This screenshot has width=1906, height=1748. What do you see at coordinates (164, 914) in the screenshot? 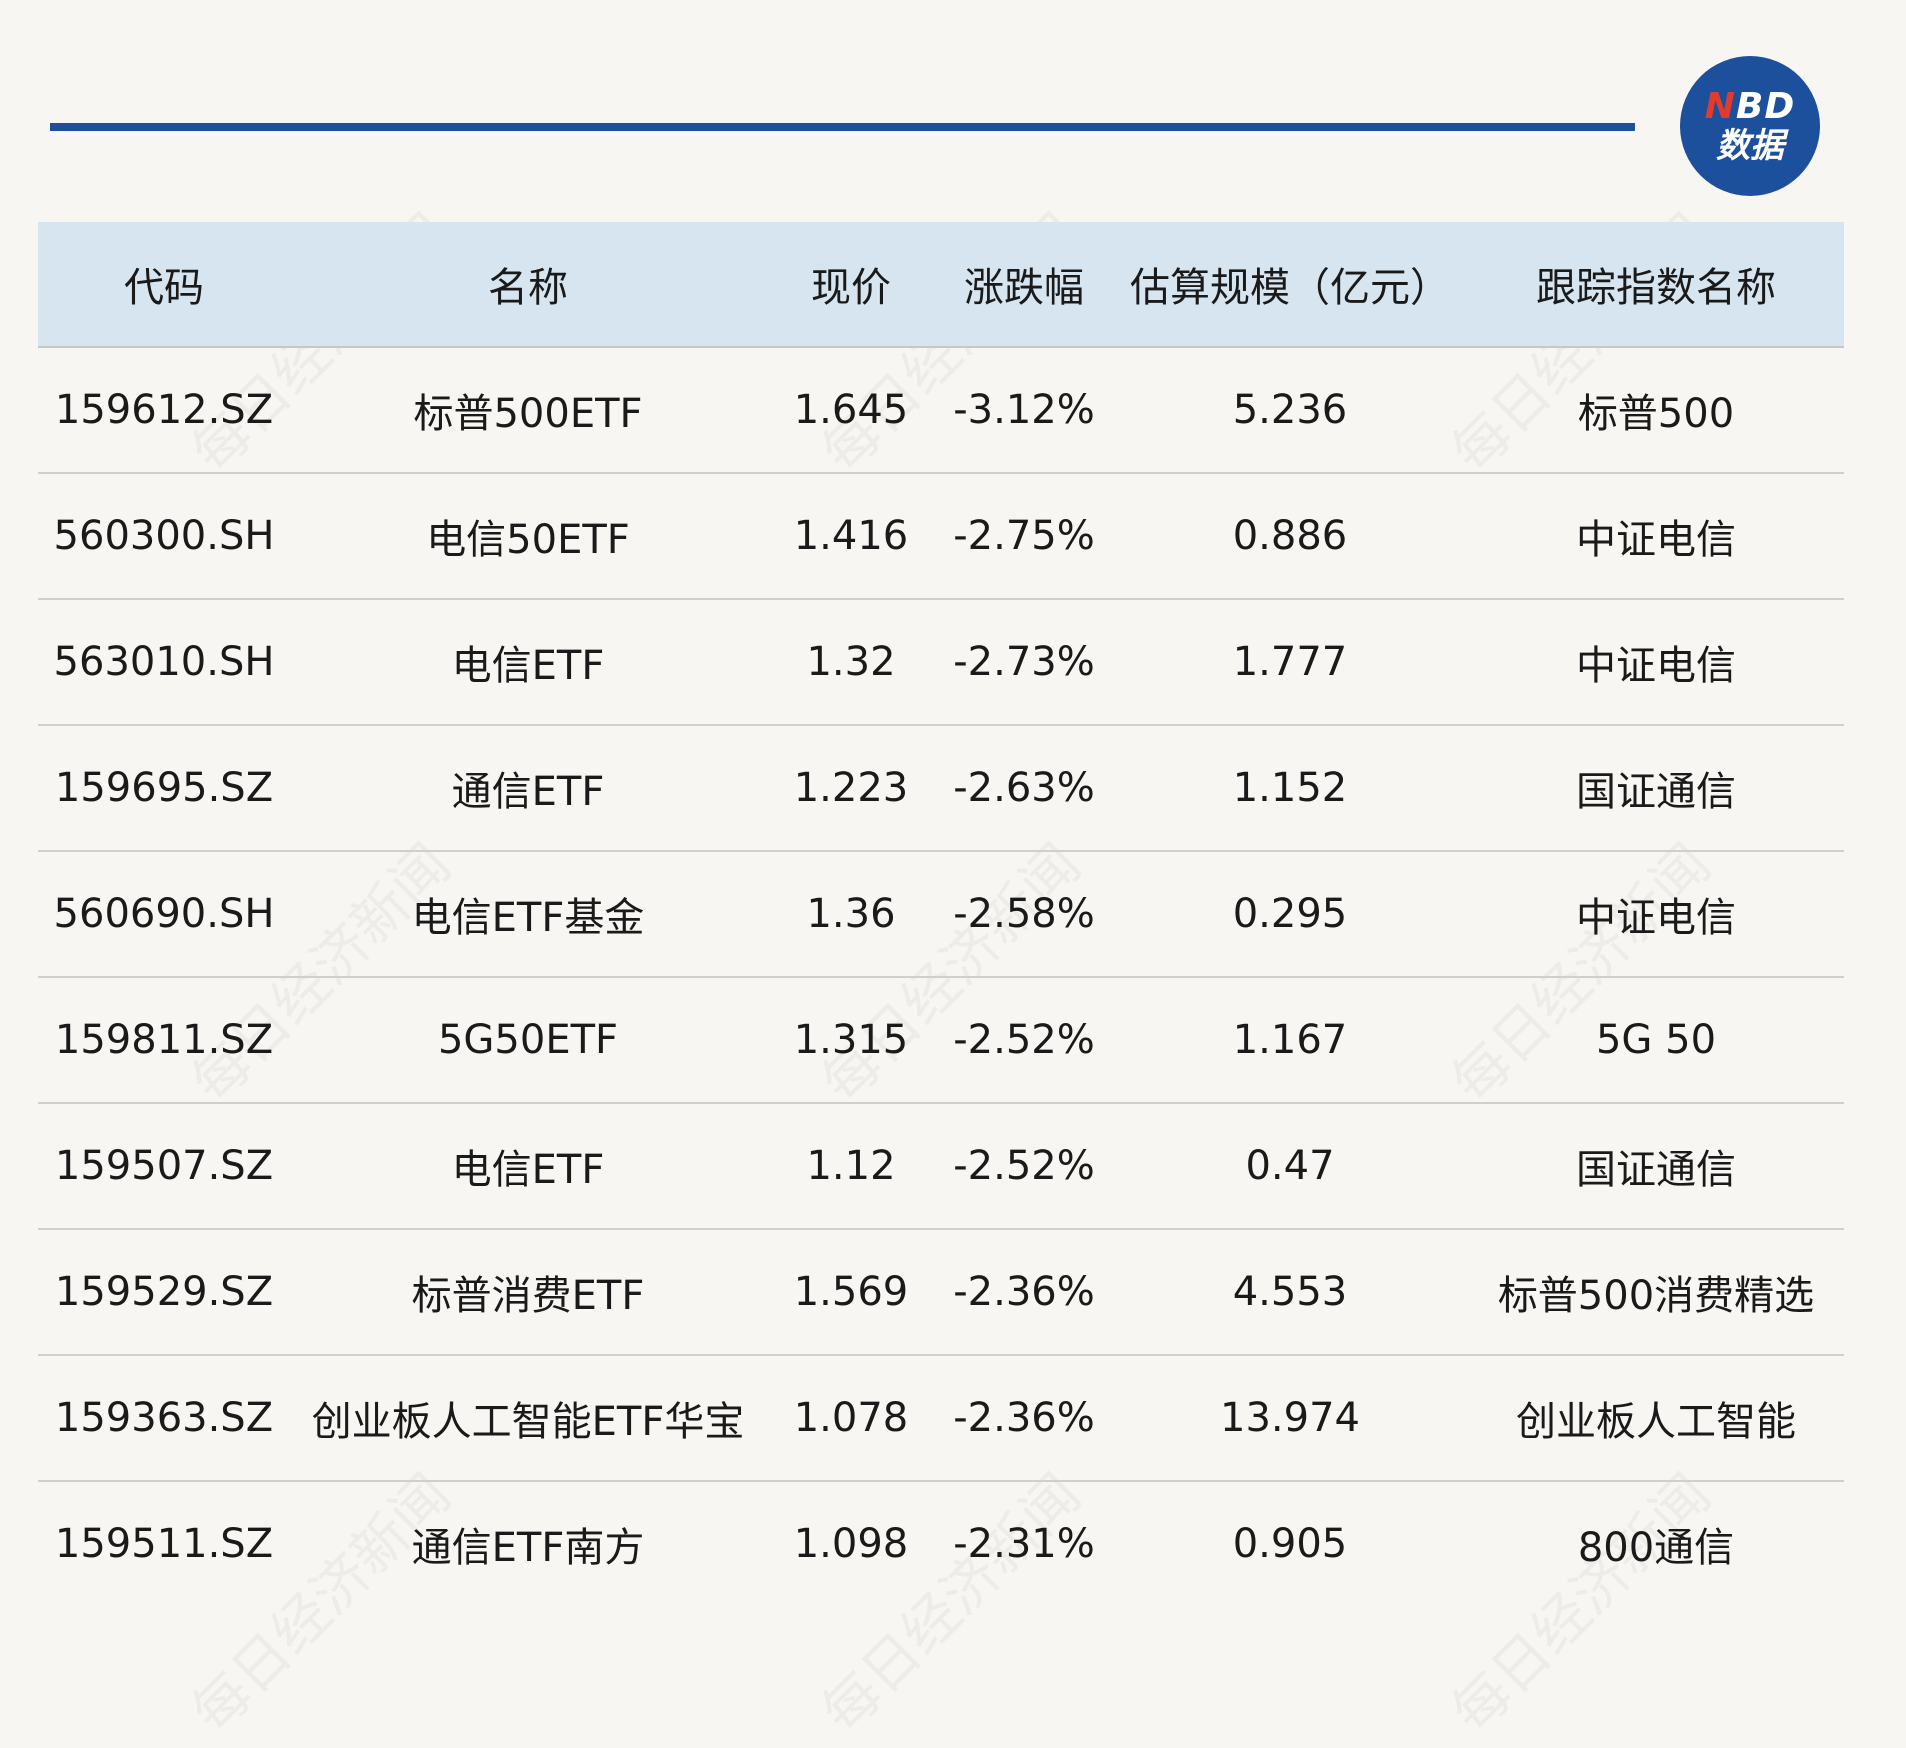
I see `cell-code: 560690.SH` at bounding box center [164, 914].